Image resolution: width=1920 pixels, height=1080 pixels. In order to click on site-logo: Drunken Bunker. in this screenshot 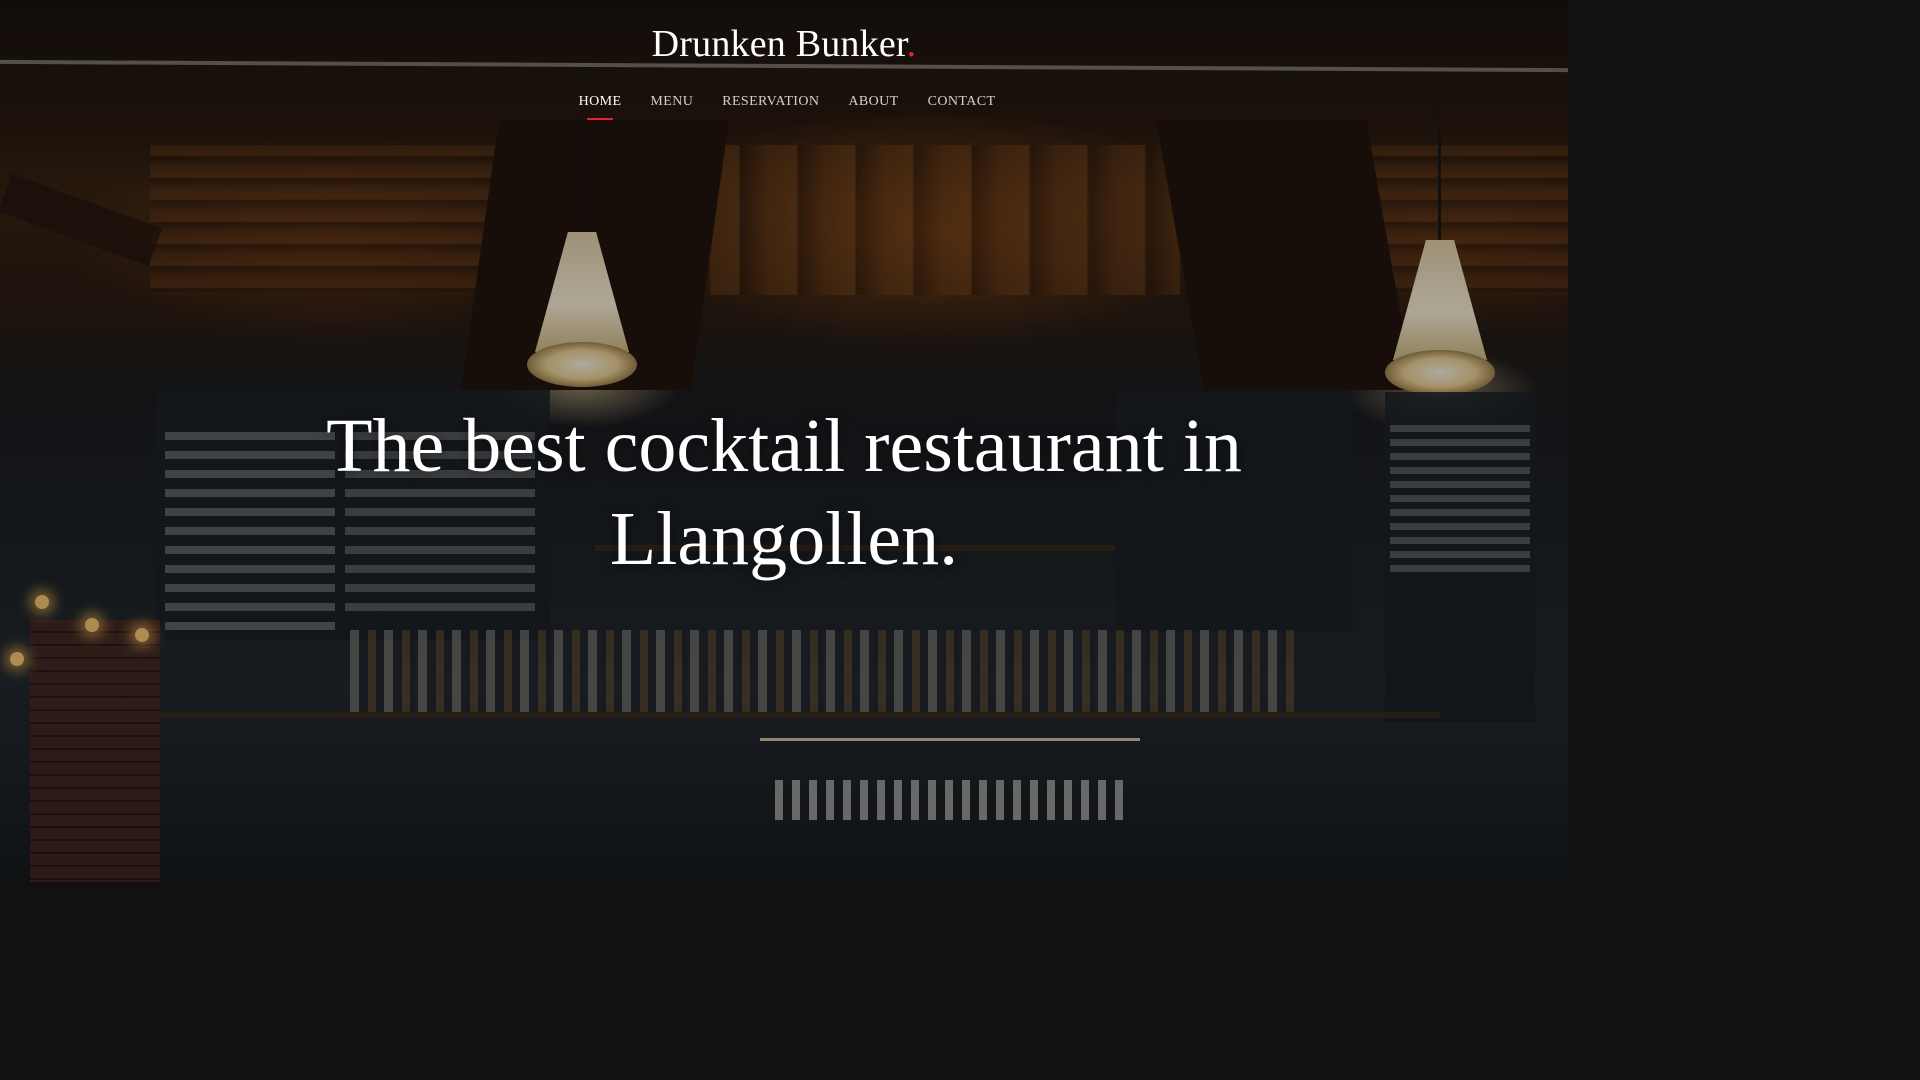, I will do `click(784, 44)`.